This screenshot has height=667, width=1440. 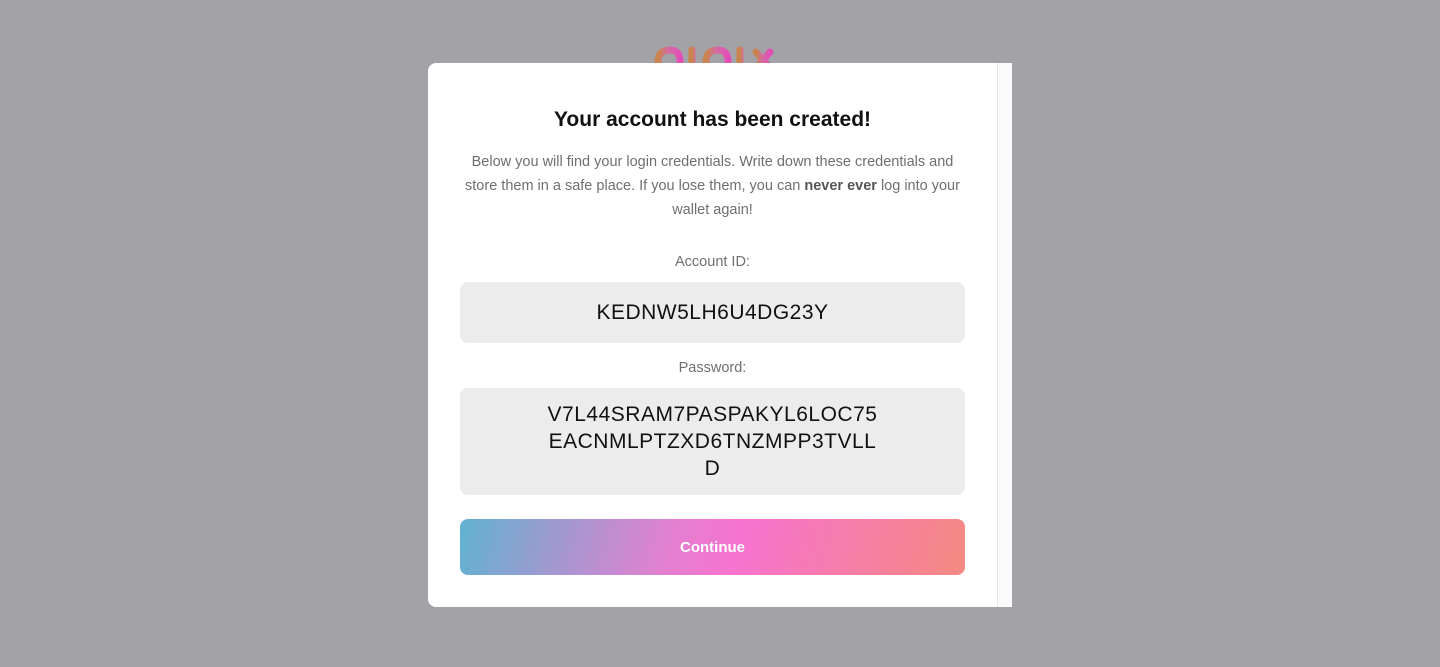 What do you see at coordinates (712, 119) in the screenshot?
I see `modal-title: Your account has been created!` at bounding box center [712, 119].